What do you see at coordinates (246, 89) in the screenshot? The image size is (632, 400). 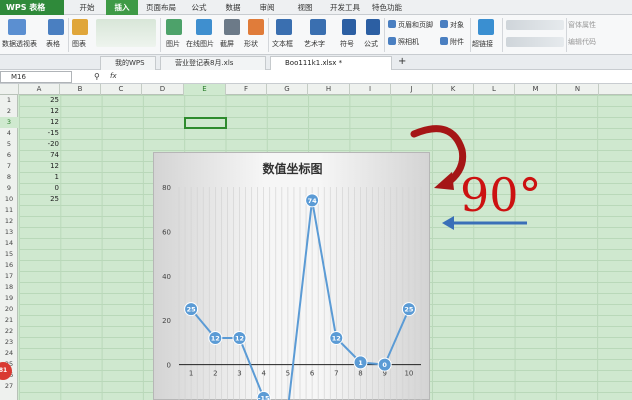 I see `column-header: F` at bounding box center [246, 89].